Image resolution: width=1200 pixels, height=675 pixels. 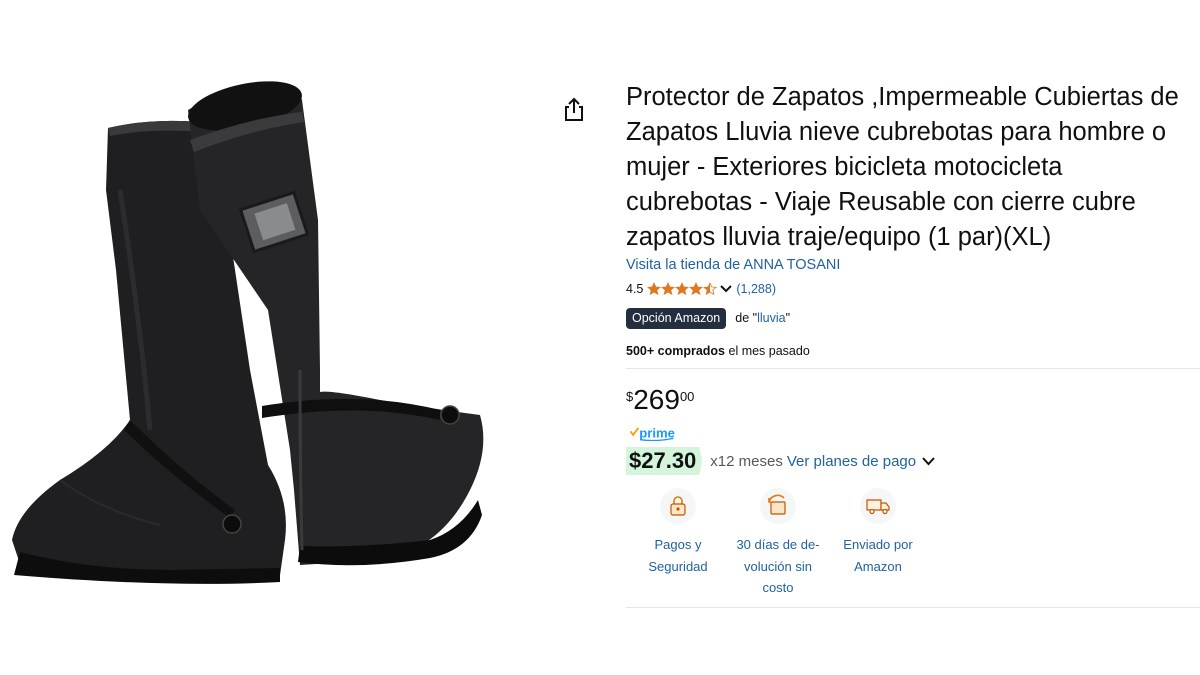 I want to click on rating-row: 4.5 (1,288), so click(x=913, y=289).